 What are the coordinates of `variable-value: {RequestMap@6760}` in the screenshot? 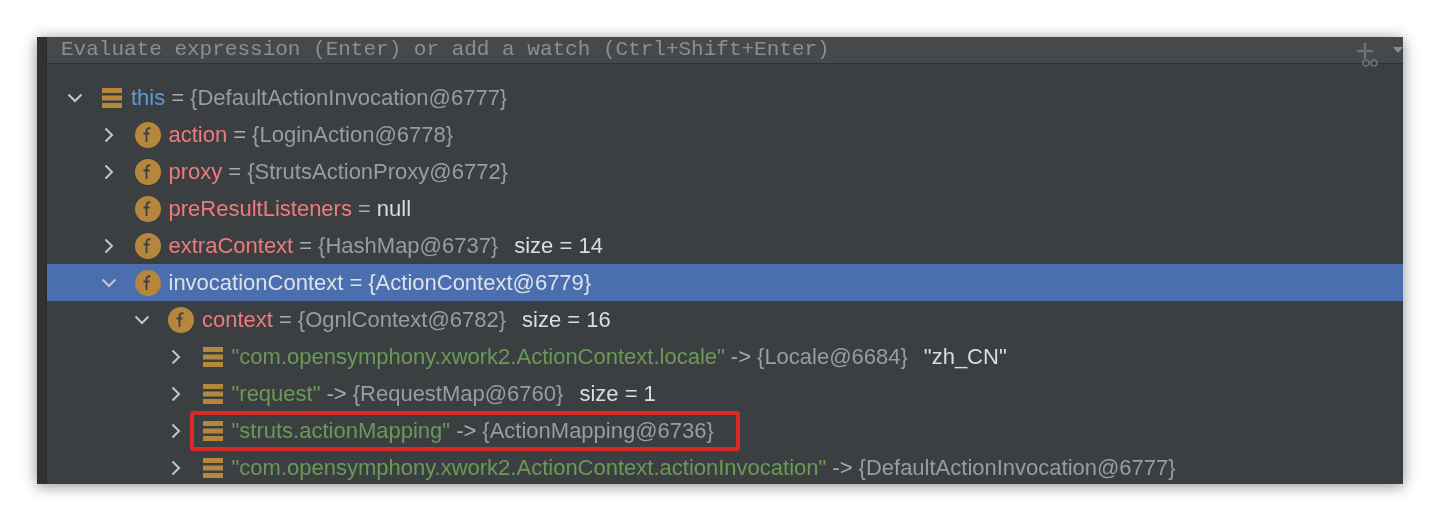 It's located at (458, 393).